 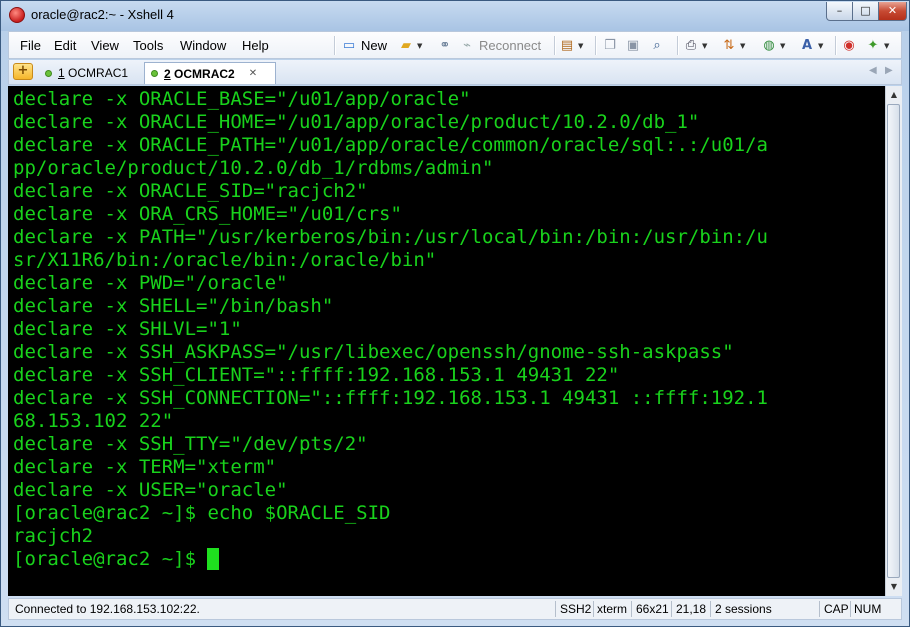 I want to click on reconnect-icon: ⌁, so click(x=467, y=45).